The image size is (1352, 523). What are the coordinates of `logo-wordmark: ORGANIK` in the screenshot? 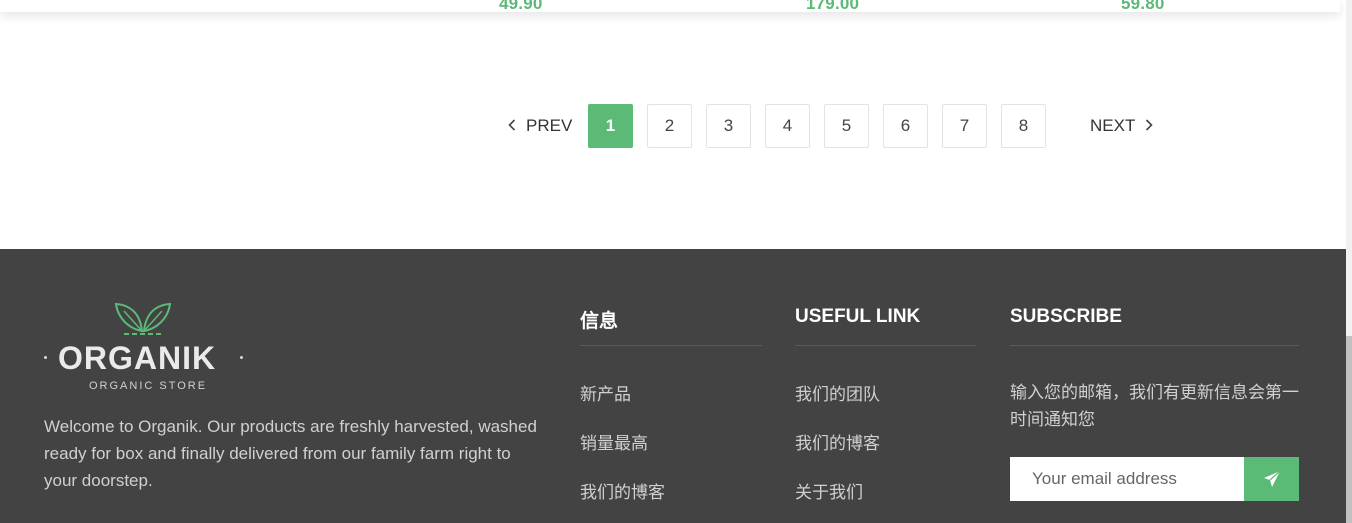 It's located at (137, 358).